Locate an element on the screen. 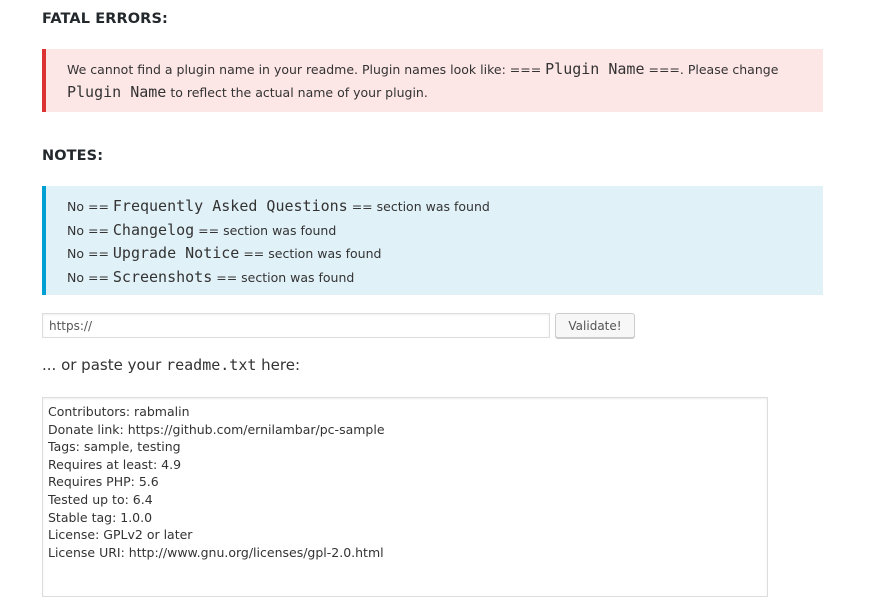 The image size is (874, 597). paste-readme-label: ... or paste your readme.txt here: is located at coordinates (171, 365).